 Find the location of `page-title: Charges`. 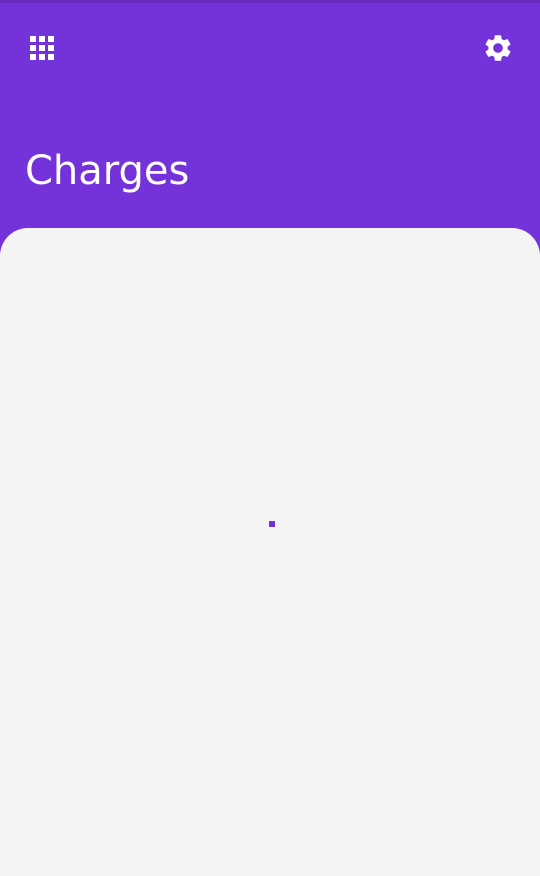

page-title: Charges is located at coordinates (107, 171).